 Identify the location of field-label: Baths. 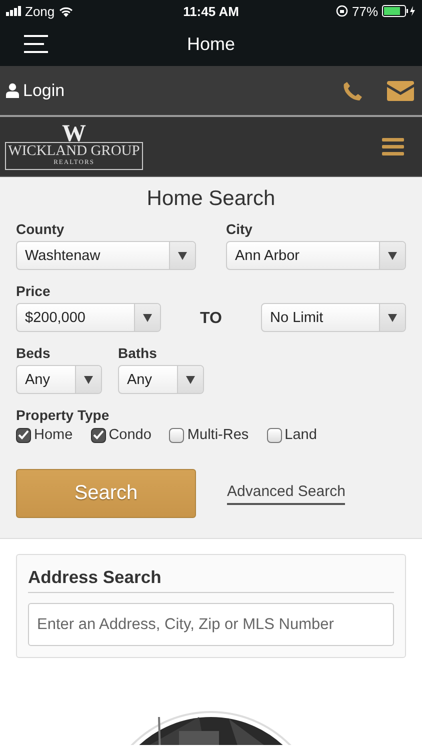
(137, 353).